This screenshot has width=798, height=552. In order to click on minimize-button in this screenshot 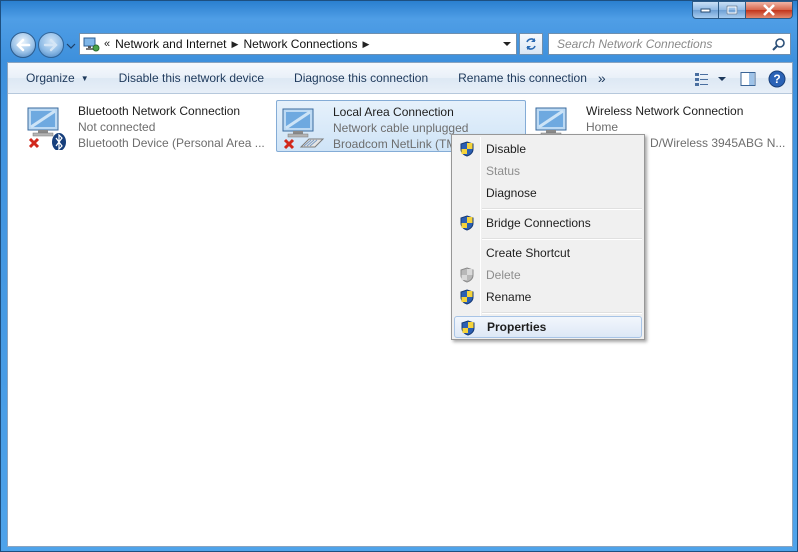, I will do `click(705, 10)`.